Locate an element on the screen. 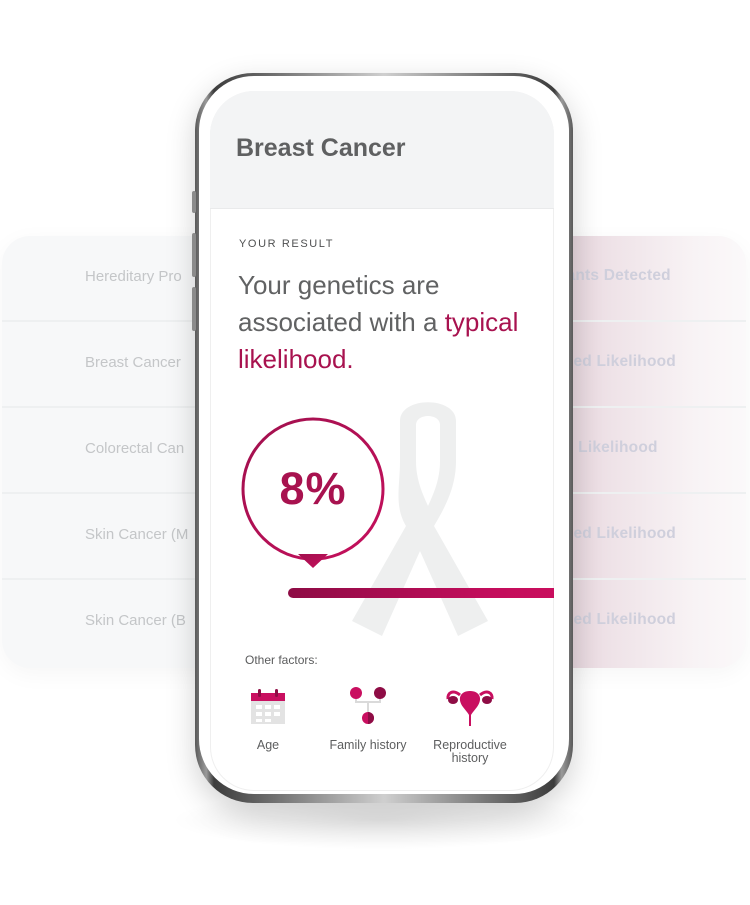 The height and width of the screenshot is (905, 750). volume-up-button is located at coordinates (194, 255).